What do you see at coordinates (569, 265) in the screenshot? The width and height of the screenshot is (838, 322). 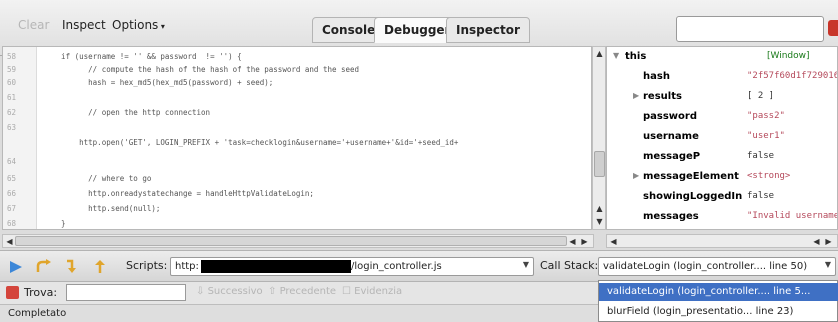 I see `call-stack-label: Call Stack:` at bounding box center [569, 265].